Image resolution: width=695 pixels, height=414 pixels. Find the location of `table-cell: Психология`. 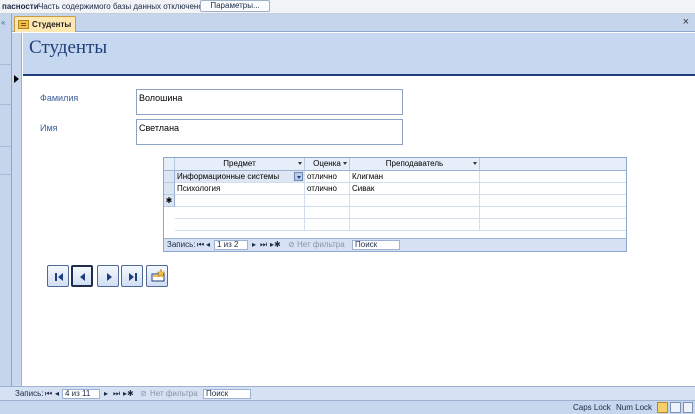

table-cell: Психология is located at coordinates (240, 189).